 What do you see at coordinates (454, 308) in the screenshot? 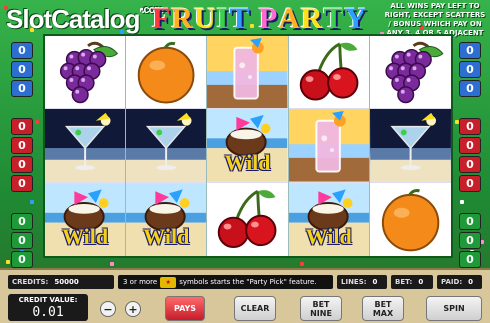
I see `spin-button: SPIN` at bounding box center [454, 308].